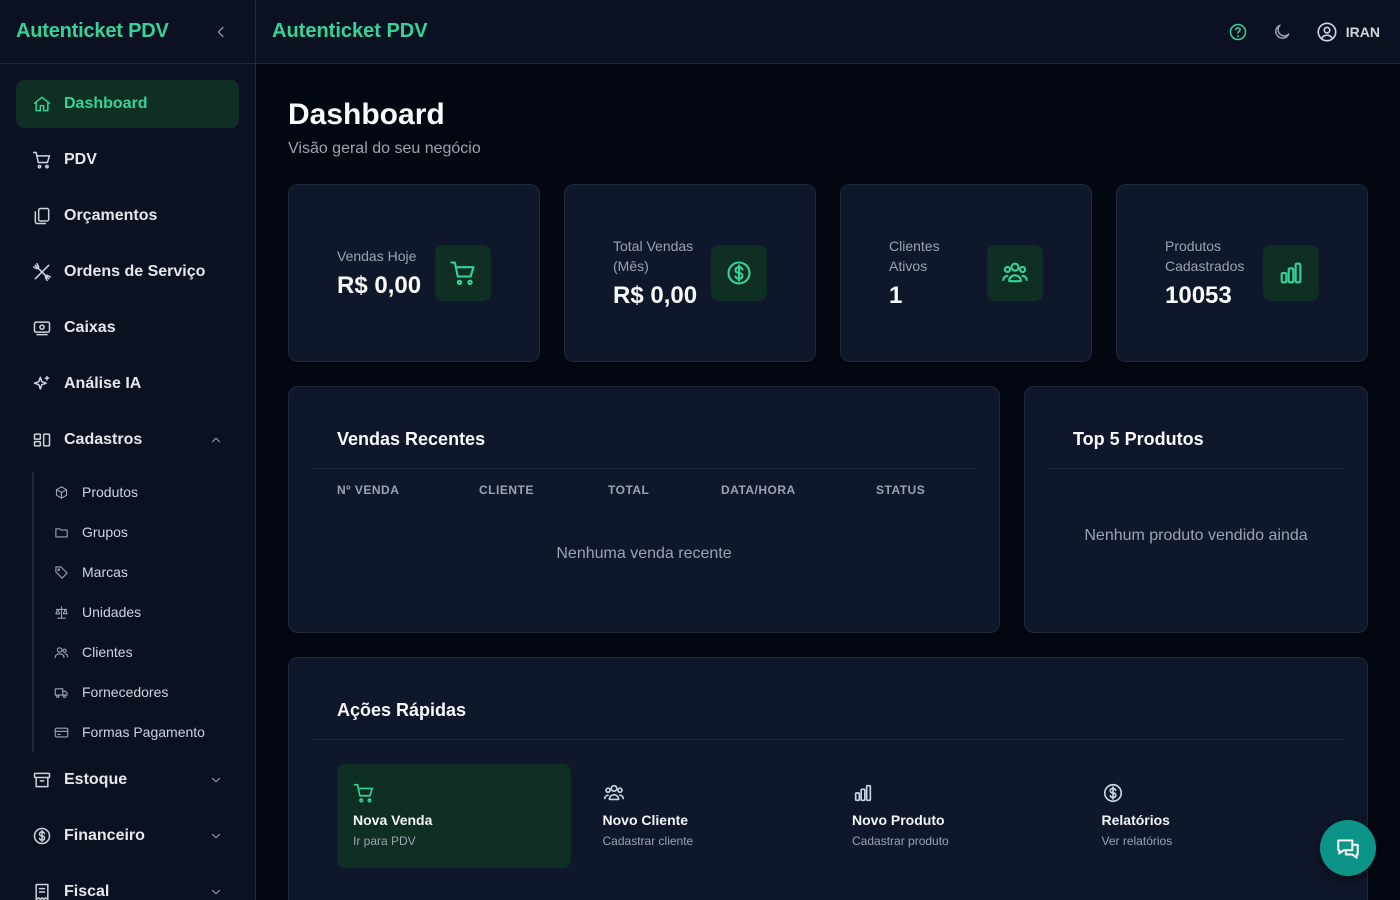  I want to click on user-menu: IRAN, so click(1348, 32).